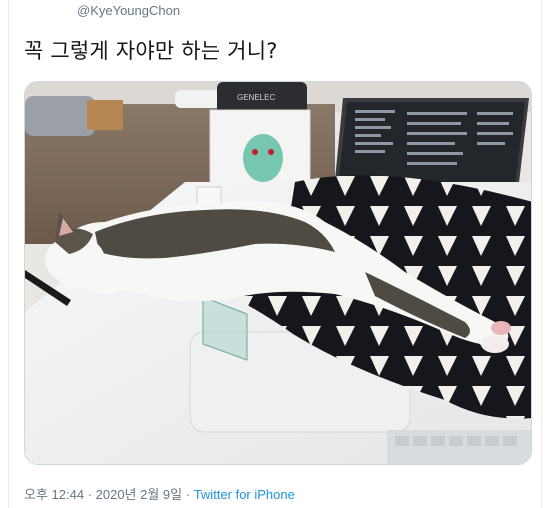  Describe the element at coordinates (105, 282) in the screenshot. I see `cat-paw` at that location.